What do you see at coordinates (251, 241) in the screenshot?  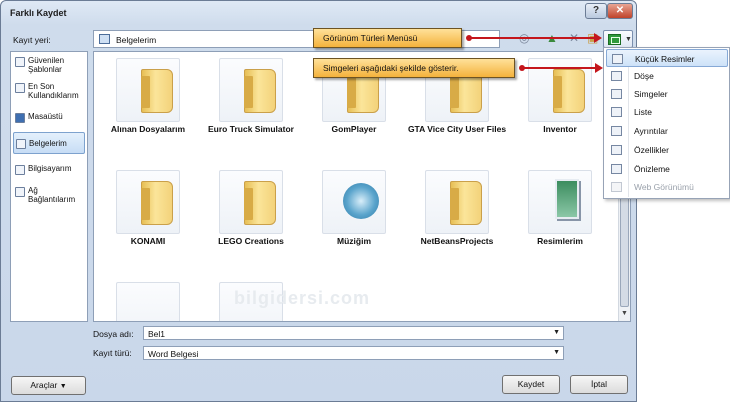 I see `file-name: LEGO Creations` at bounding box center [251, 241].